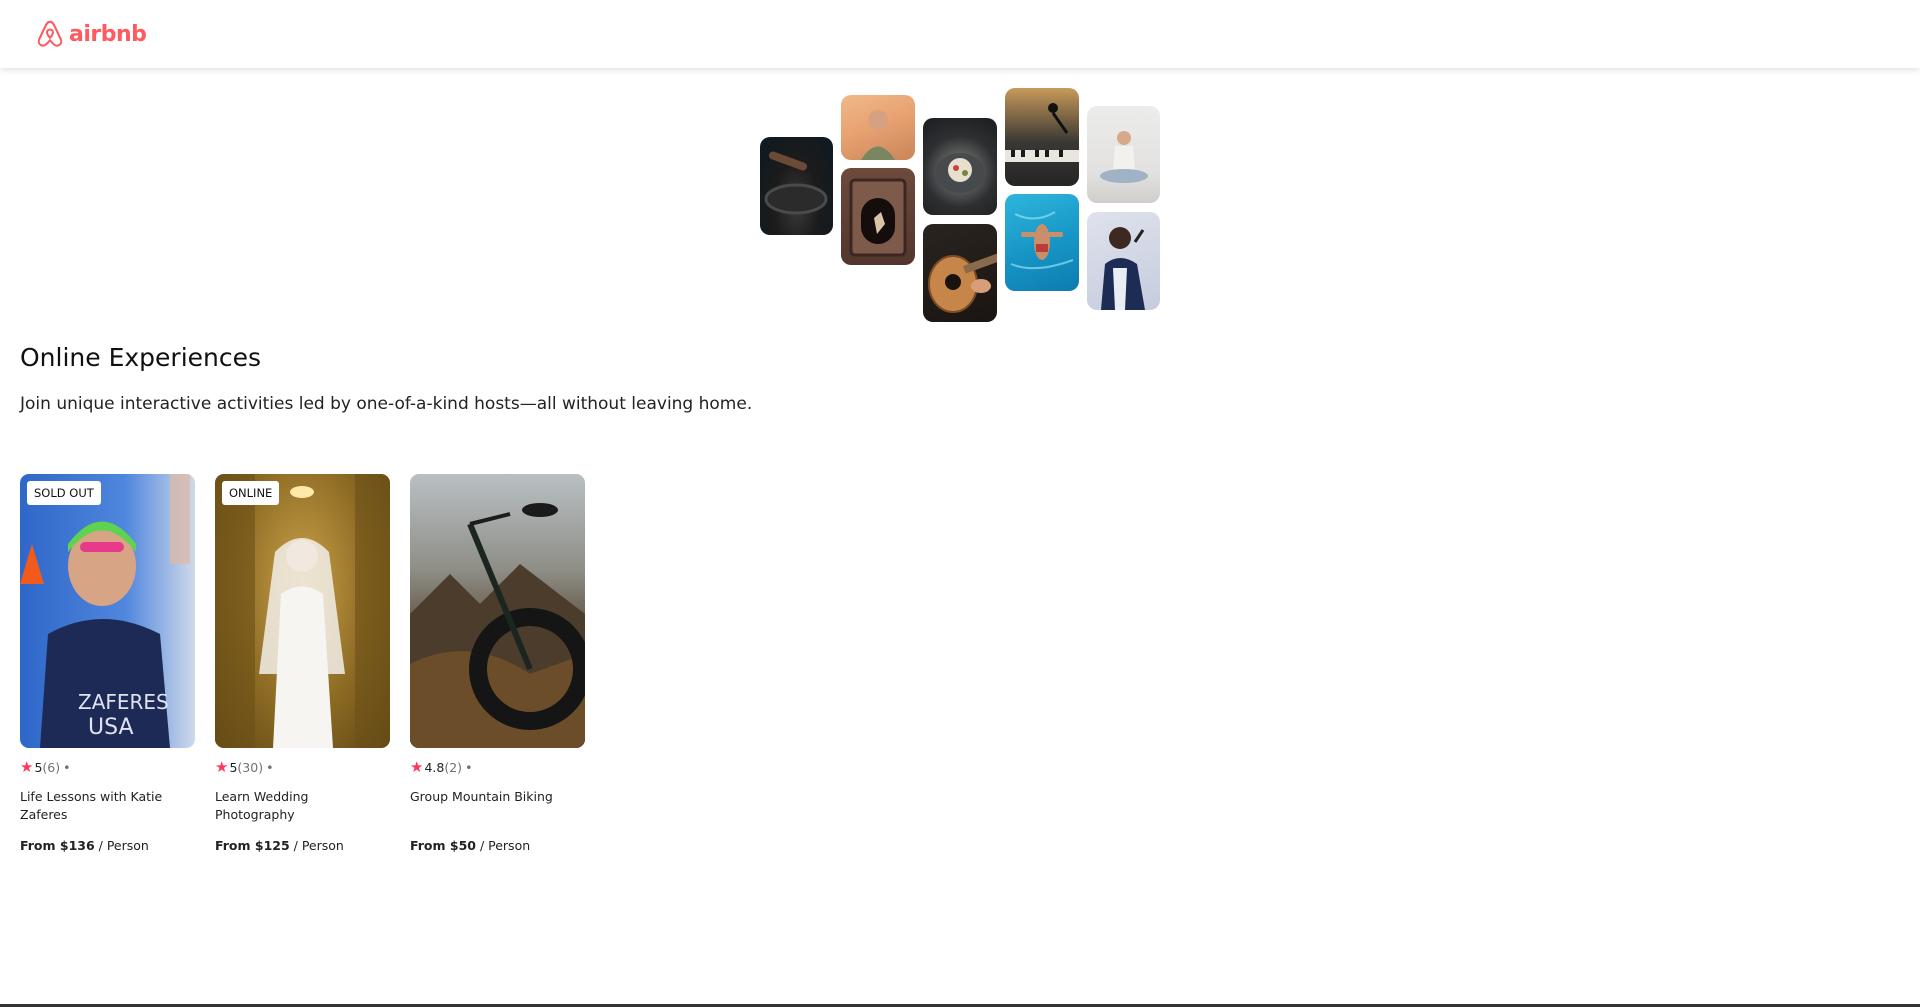  What do you see at coordinates (302, 611) in the screenshot?
I see `bride-photo: ONLINE` at bounding box center [302, 611].